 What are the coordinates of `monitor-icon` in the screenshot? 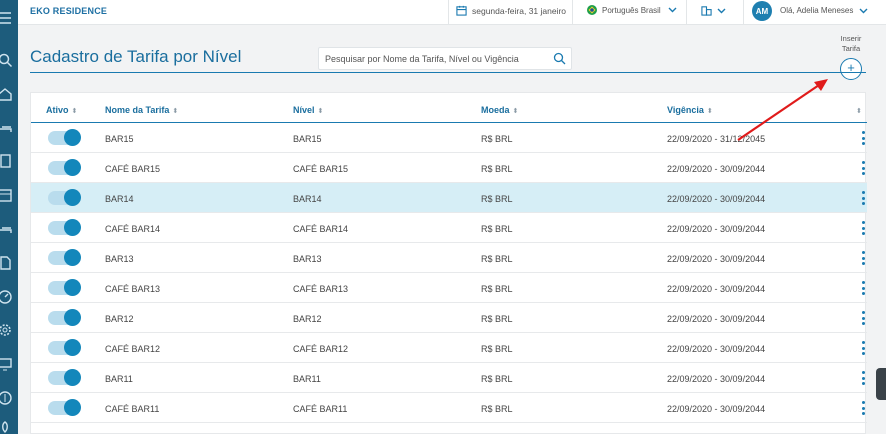 It's located at (6, 364).